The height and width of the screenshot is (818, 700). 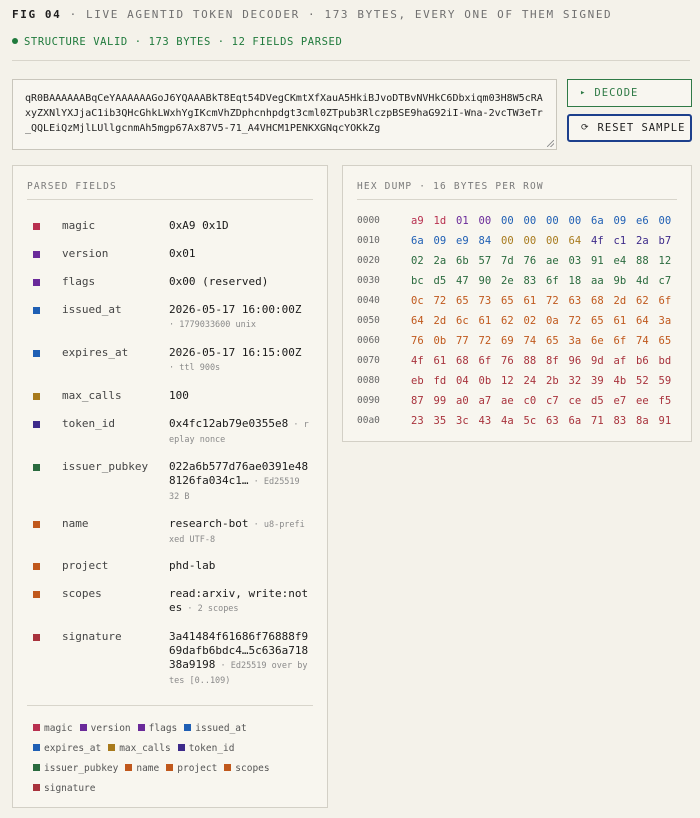 I want to click on legend-item-issuer_pubkey: issuer_pubkey, so click(x=75, y=769).